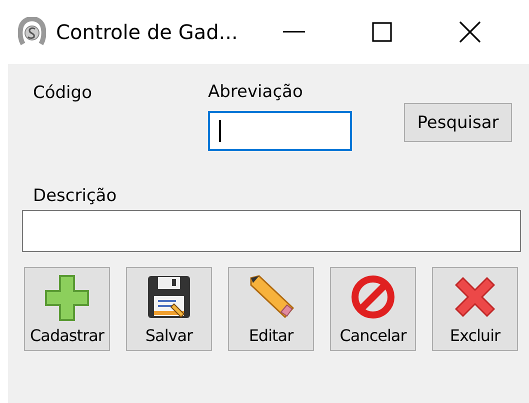 This screenshot has height=403, width=529. What do you see at coordinates (280, 131) in the screenshot?
I see `abbreviation-input` at bounding box center [280, 131].